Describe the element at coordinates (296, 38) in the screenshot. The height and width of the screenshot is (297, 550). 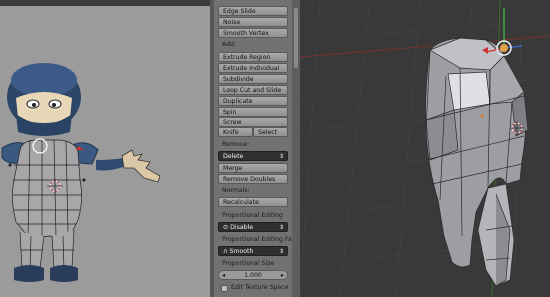
I see `scrollbar-thumb` at that location.